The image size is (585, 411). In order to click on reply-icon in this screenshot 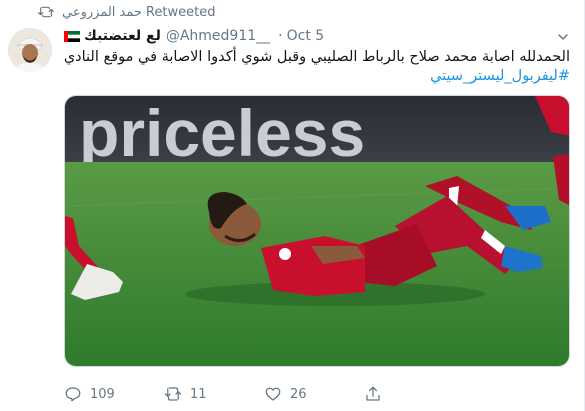, I will do `click(73, 394)`.